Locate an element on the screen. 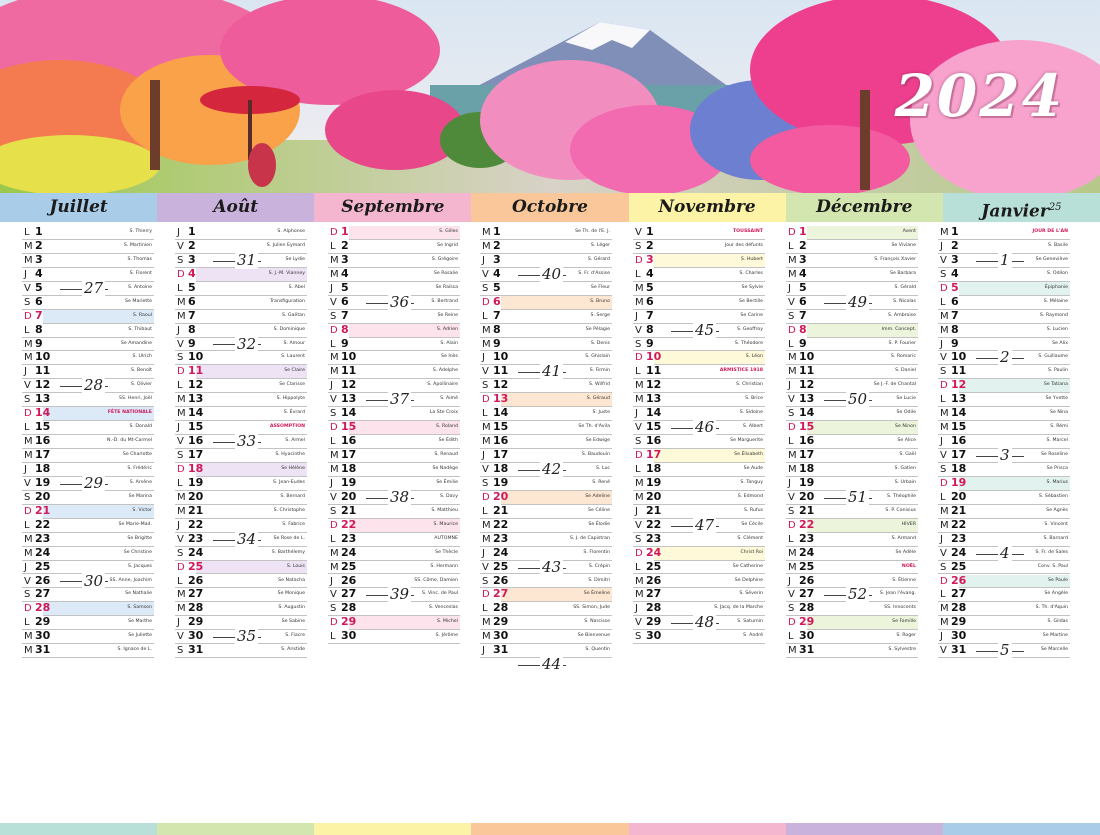  day-row: S 20 Se Marina is located at coordinates (88, 497).